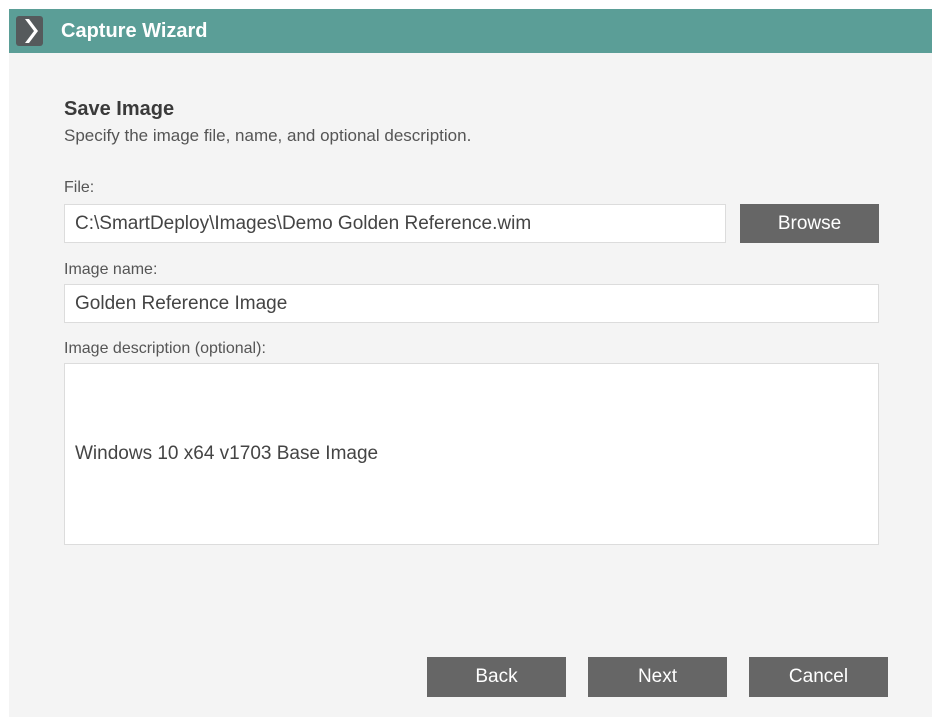 The height and width of the screenshot is (717, 932). I want to click on image-name-label: Image name:, so click(111, 269).